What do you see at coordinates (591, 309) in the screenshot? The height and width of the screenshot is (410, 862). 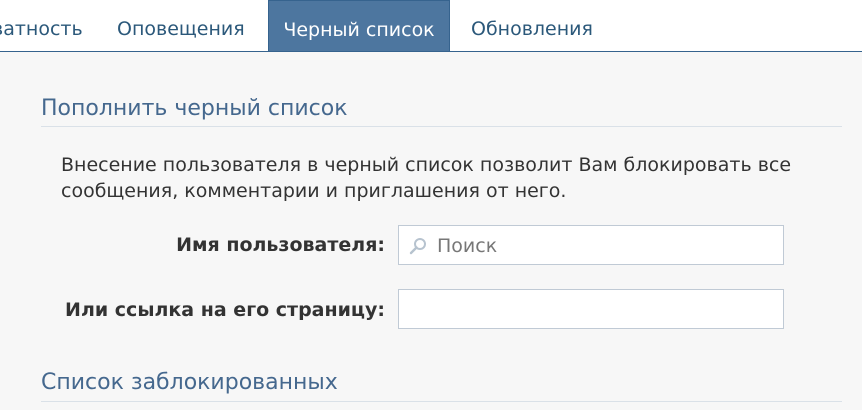 I see `profile-link-input` at bounding box center [591, 309].